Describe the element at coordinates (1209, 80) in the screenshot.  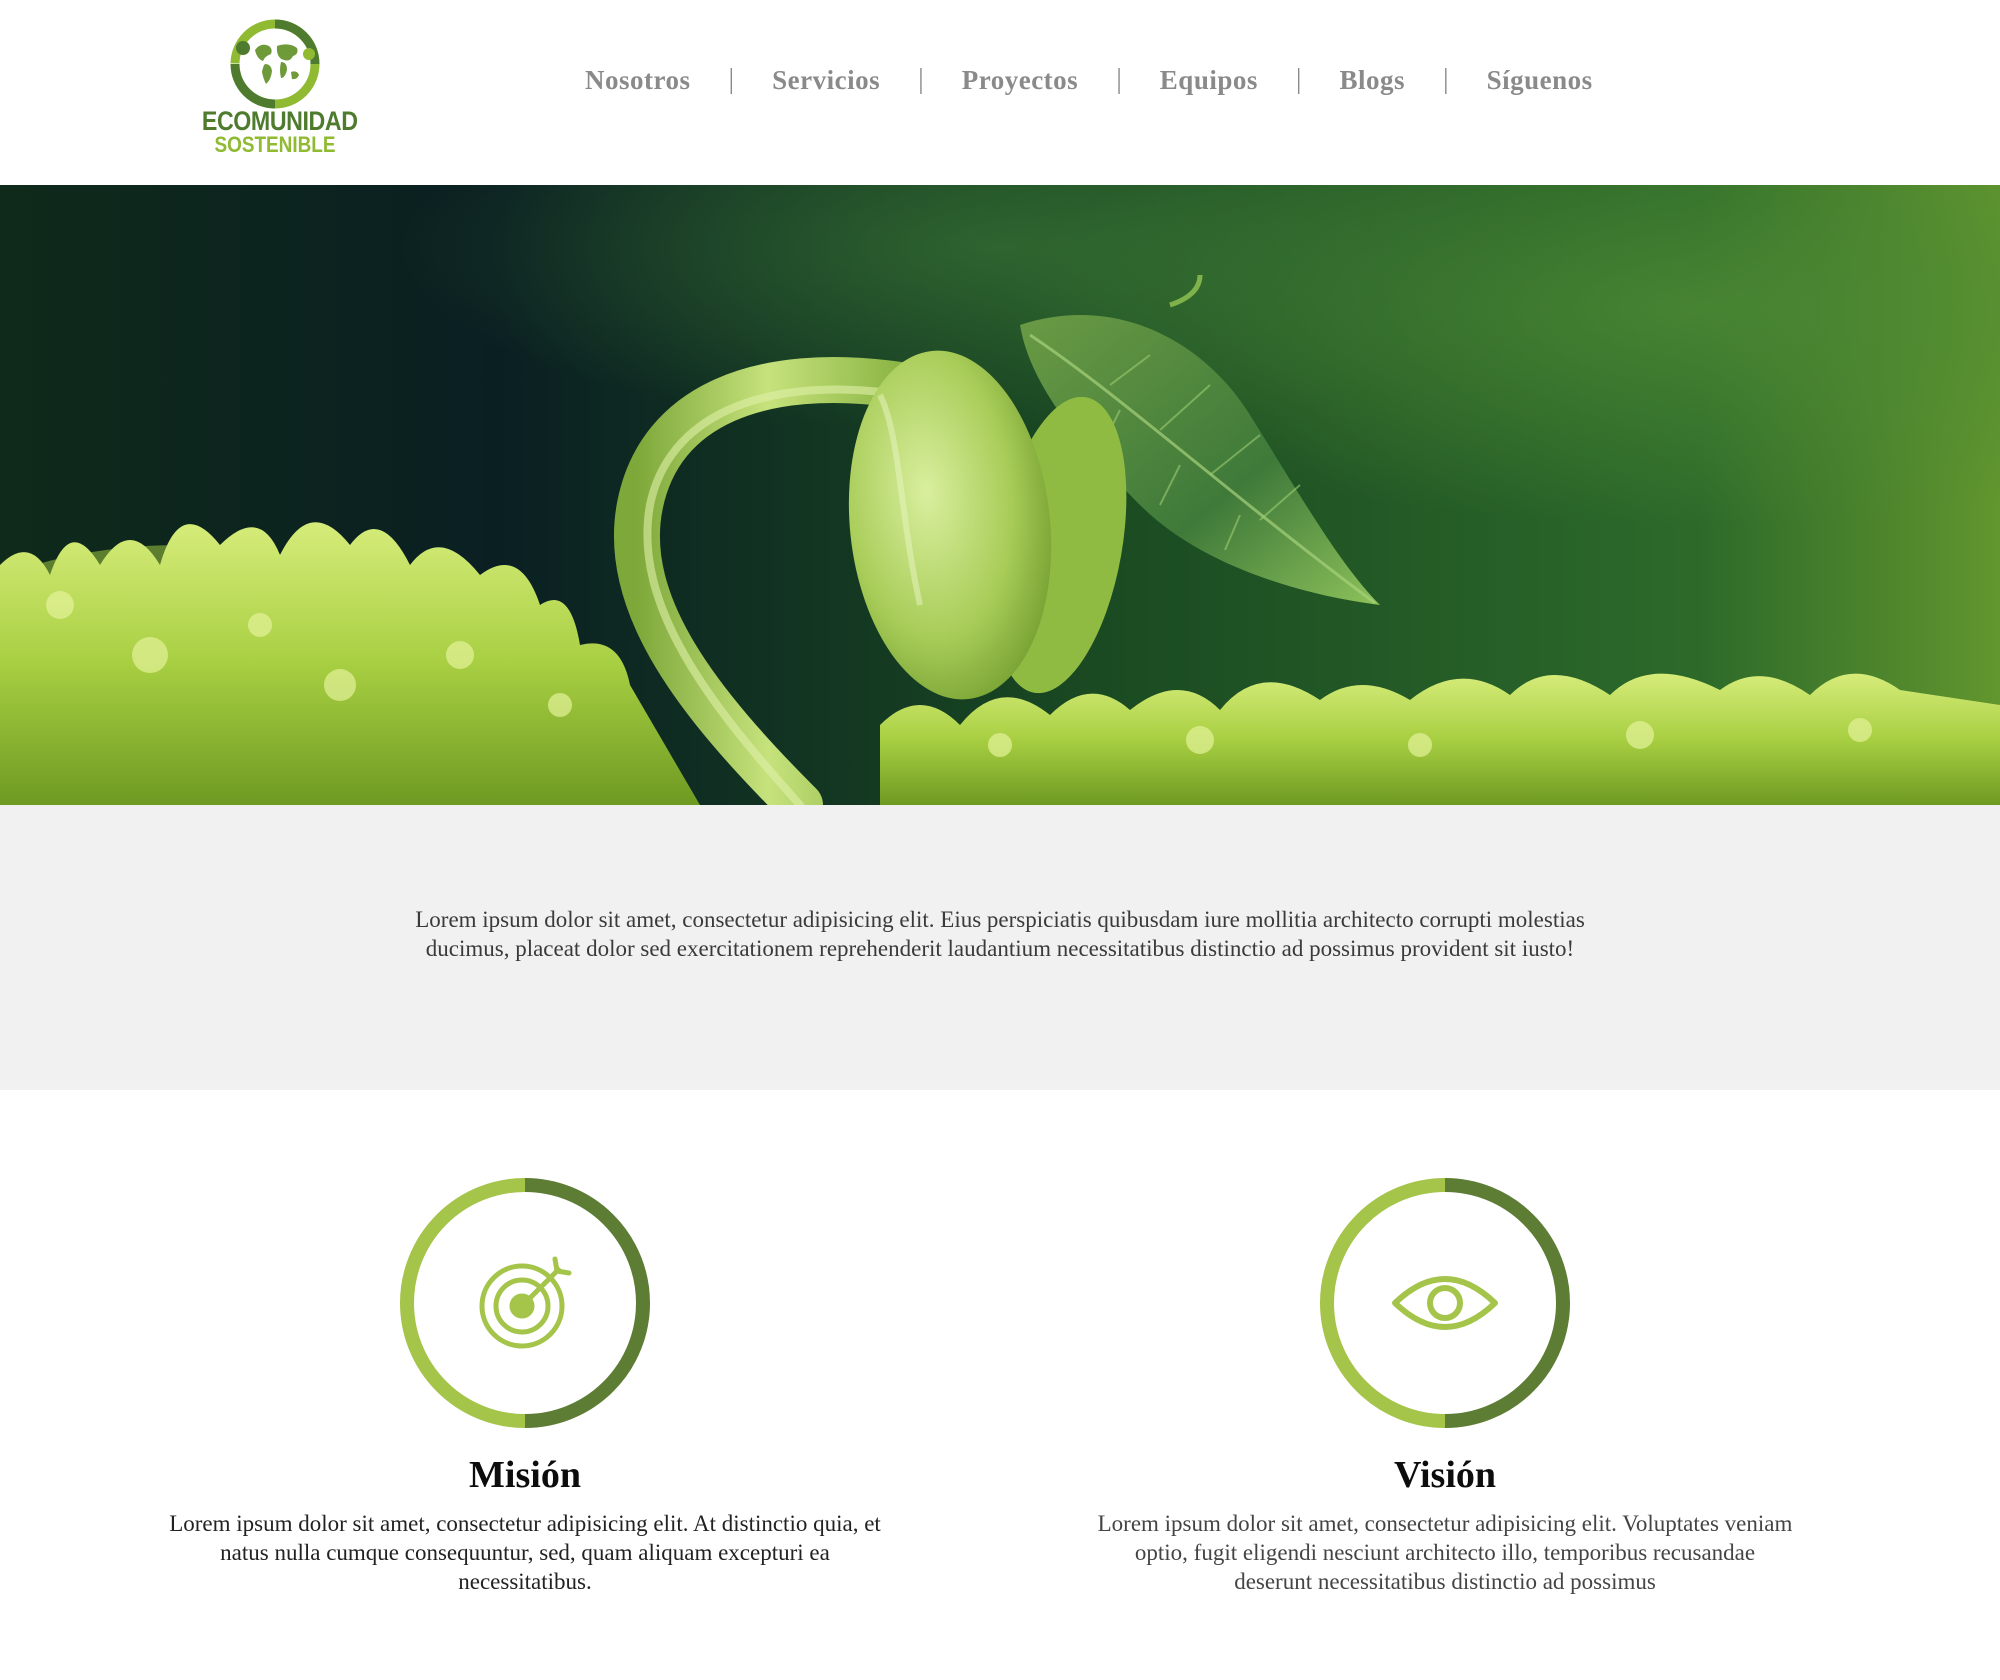
I see `nav-item-equipos: Equipos` at that location.